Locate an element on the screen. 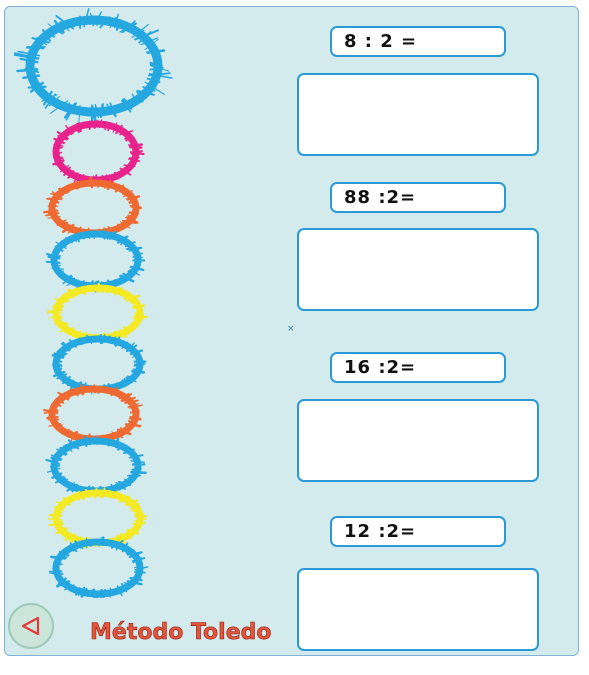  operation-box-4: 12 :2= is located at coordinates (418, 531).